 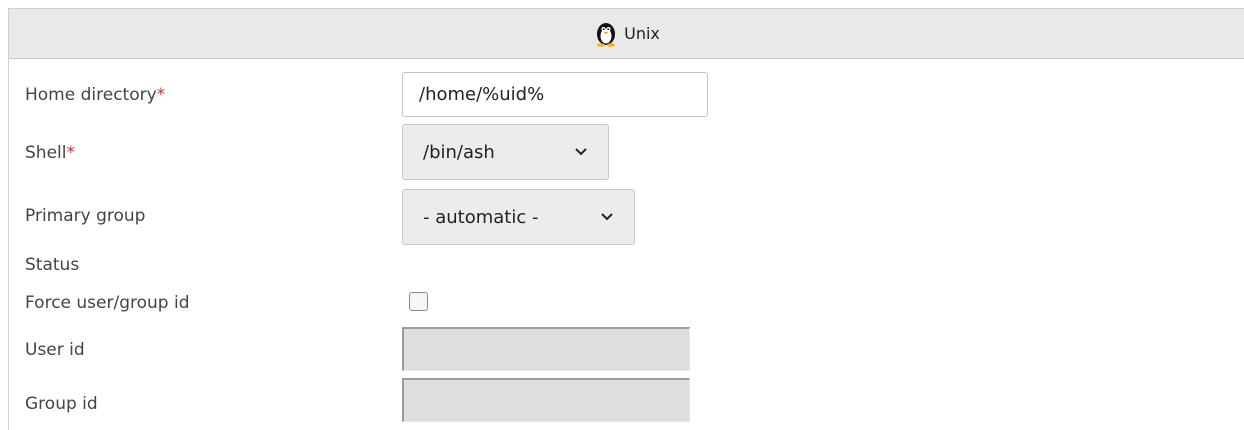 What do you see at coordinates (555, 94) in the screenshot?
I see `home-directory-input: /home/%uid%` at bounding box center [555, 94].